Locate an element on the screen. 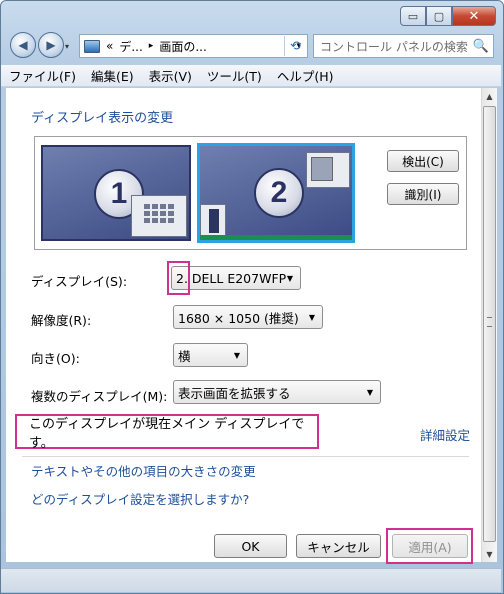 This screenshot has width=504, height=594. menu-bar: ファイル(F) 編集(E) 表示(V) ツール(T) ヘルプ(H) is located at coordinates (251, 76).